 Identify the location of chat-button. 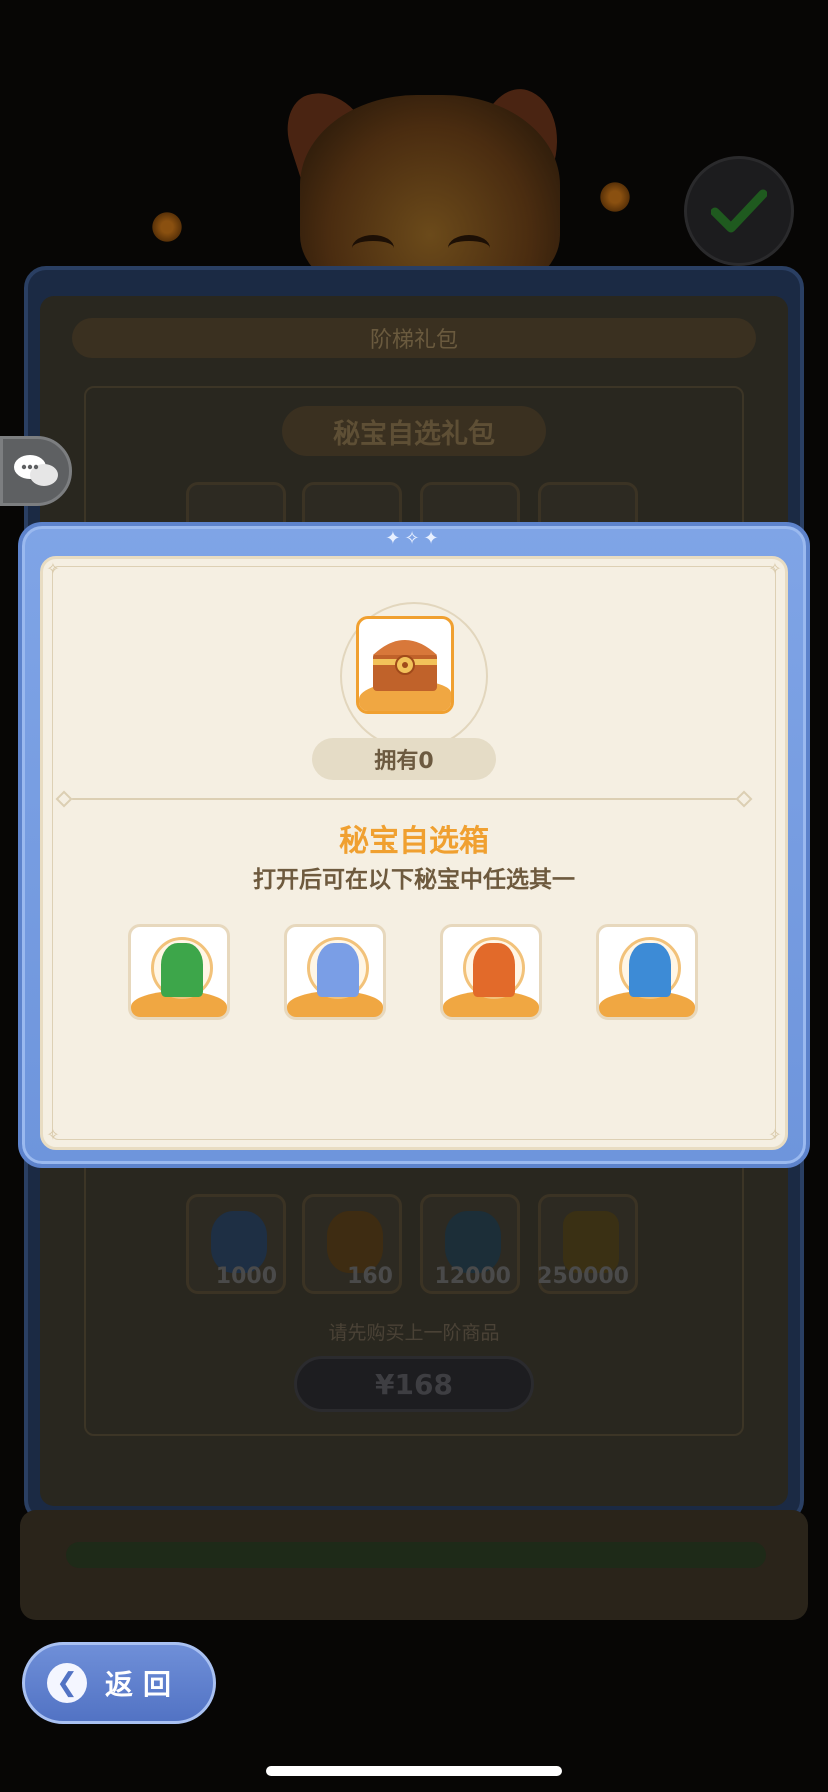
(36, 471).